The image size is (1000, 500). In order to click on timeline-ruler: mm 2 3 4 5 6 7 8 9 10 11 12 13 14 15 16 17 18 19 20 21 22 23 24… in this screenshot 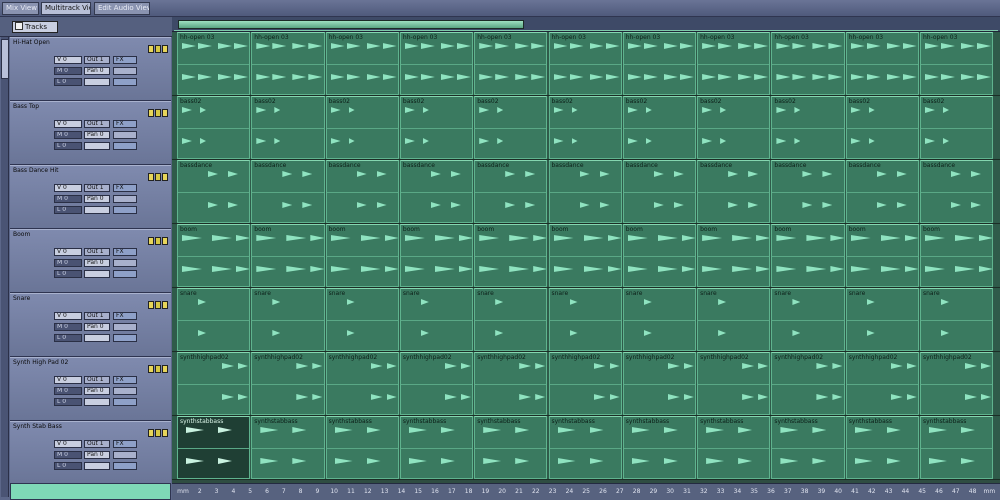, I will do `click(586, 491)`.